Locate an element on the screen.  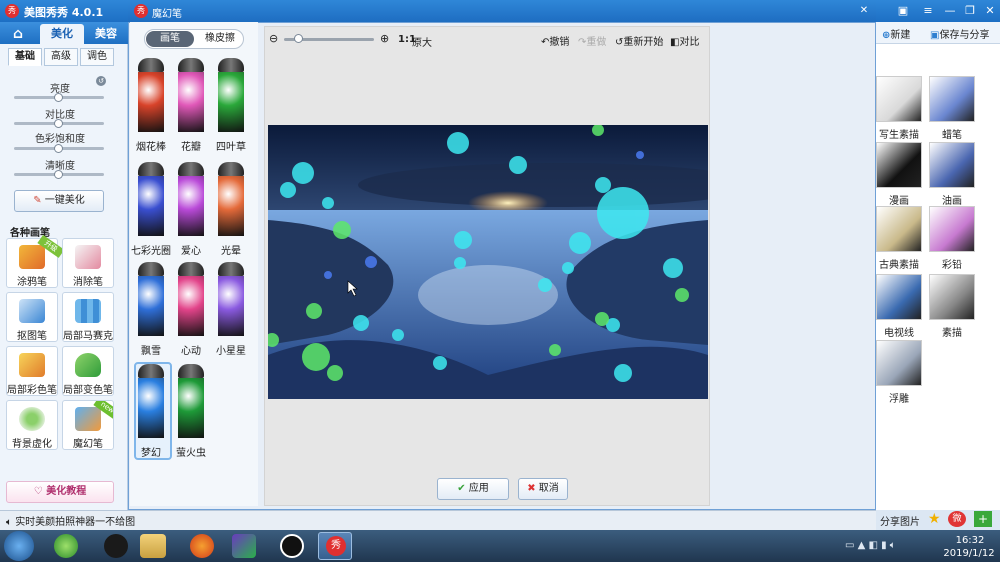
original-size-button: 原大 is located at coordinates (422, 41).